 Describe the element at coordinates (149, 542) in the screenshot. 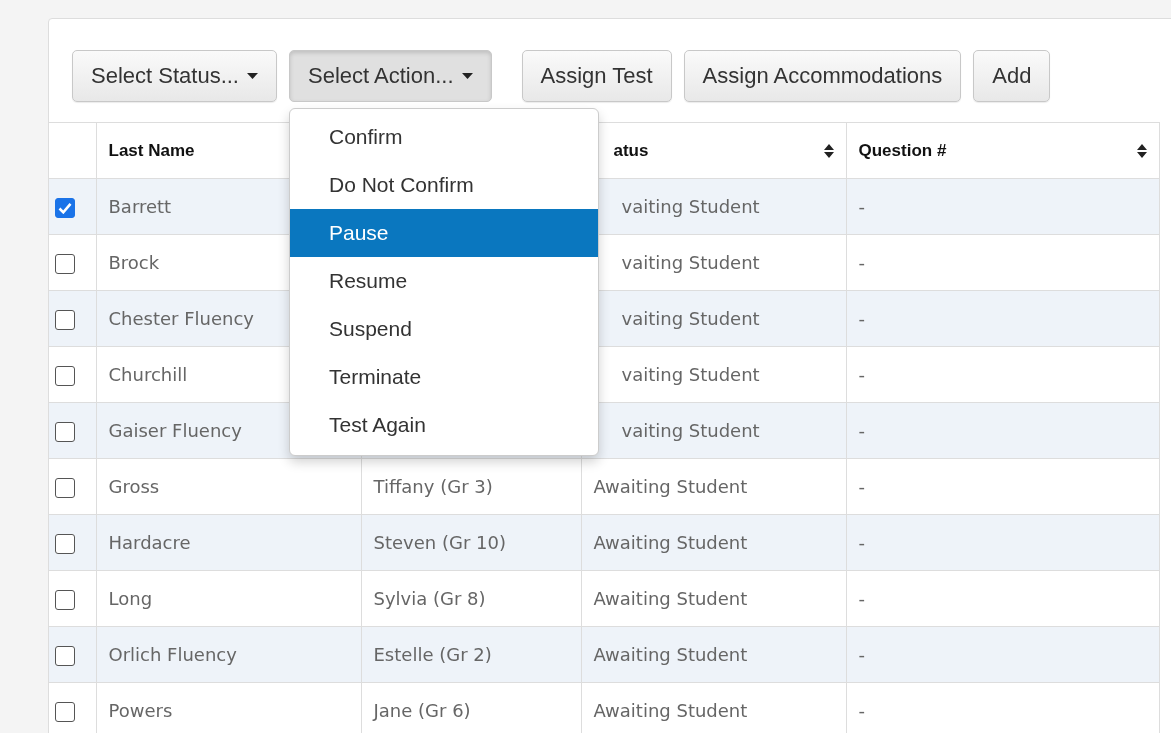

I see `table-cell: Hardacre` at that location.